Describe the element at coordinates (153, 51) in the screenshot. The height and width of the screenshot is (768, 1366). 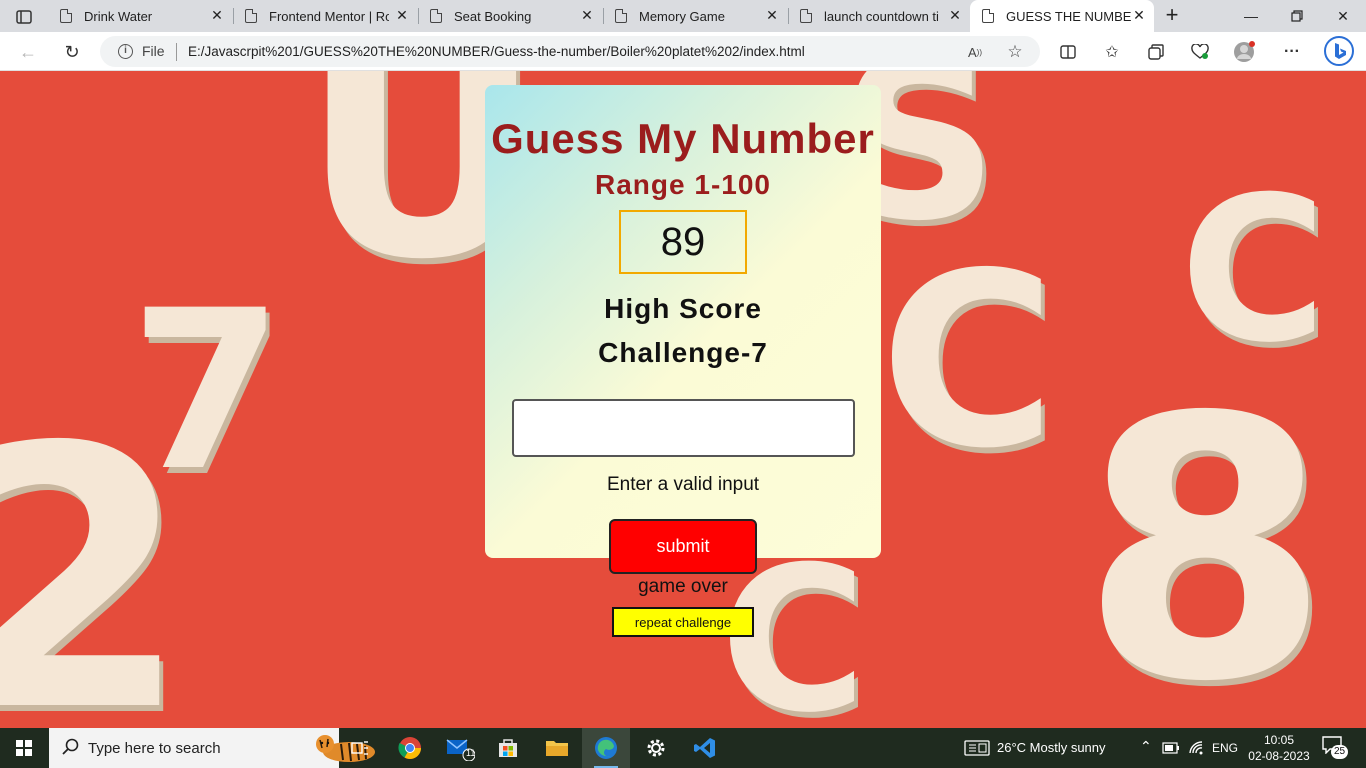
I see `scheme-label: File` at that location.